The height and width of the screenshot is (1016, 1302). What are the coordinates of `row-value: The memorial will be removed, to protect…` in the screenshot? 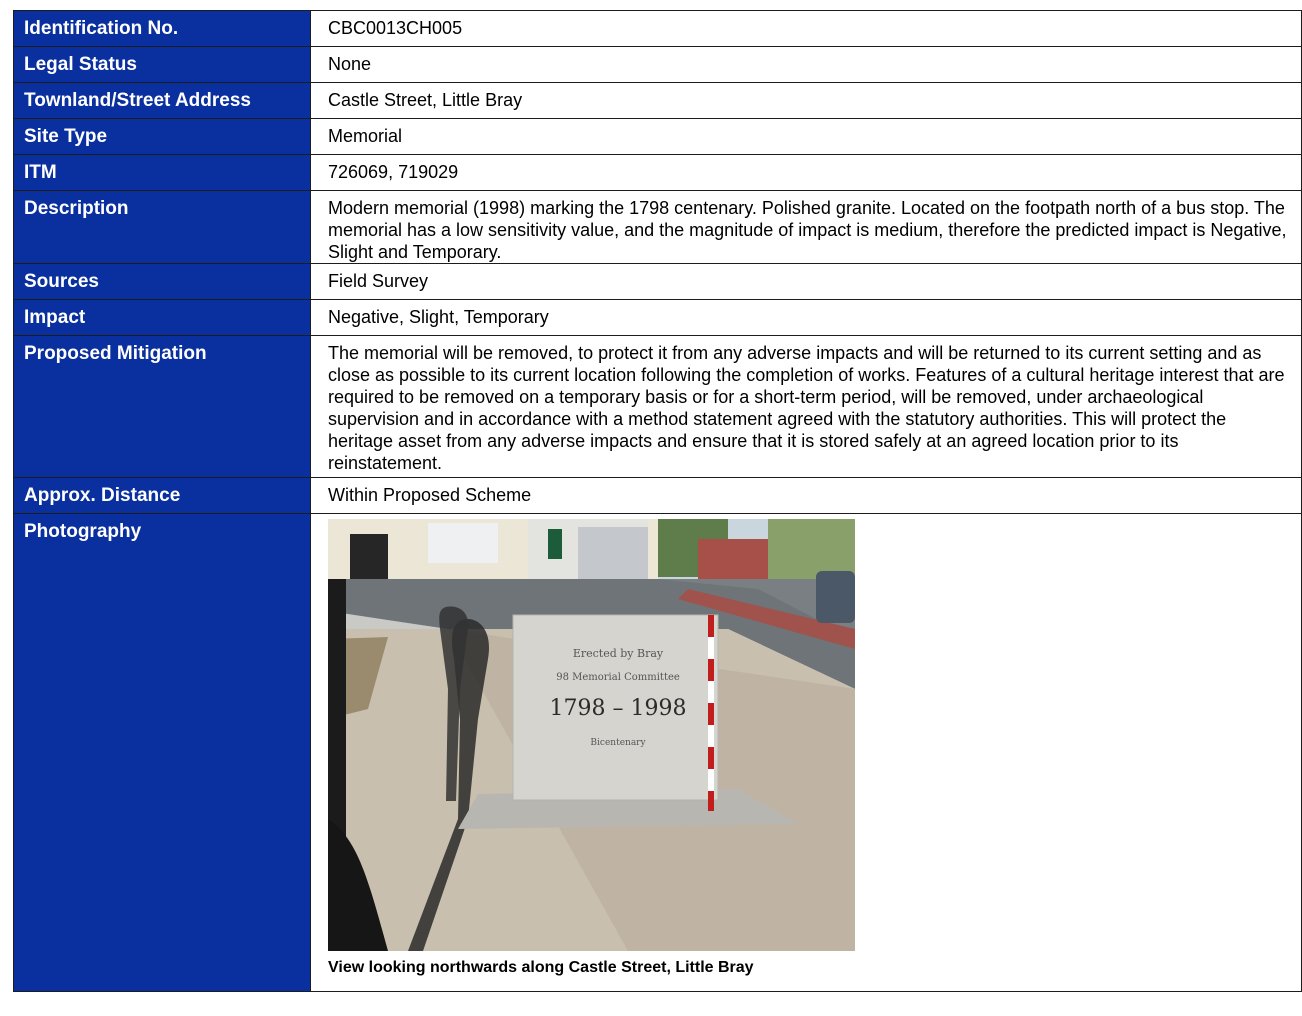 It's located at (806, 406).